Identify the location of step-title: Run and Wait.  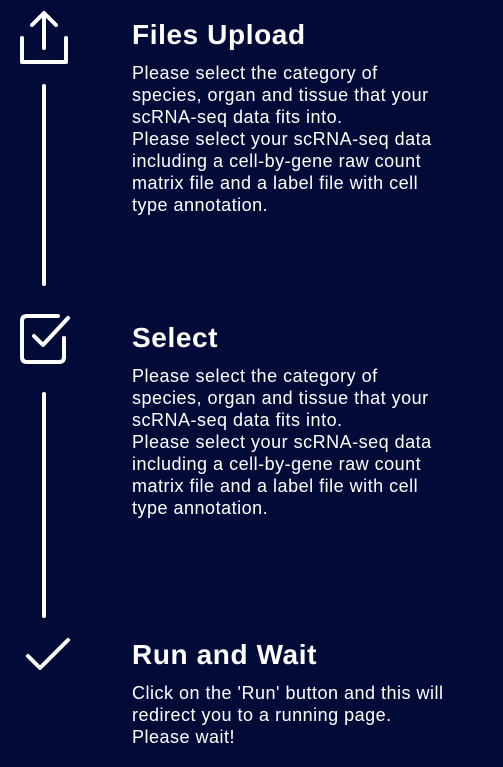
(225, 654).